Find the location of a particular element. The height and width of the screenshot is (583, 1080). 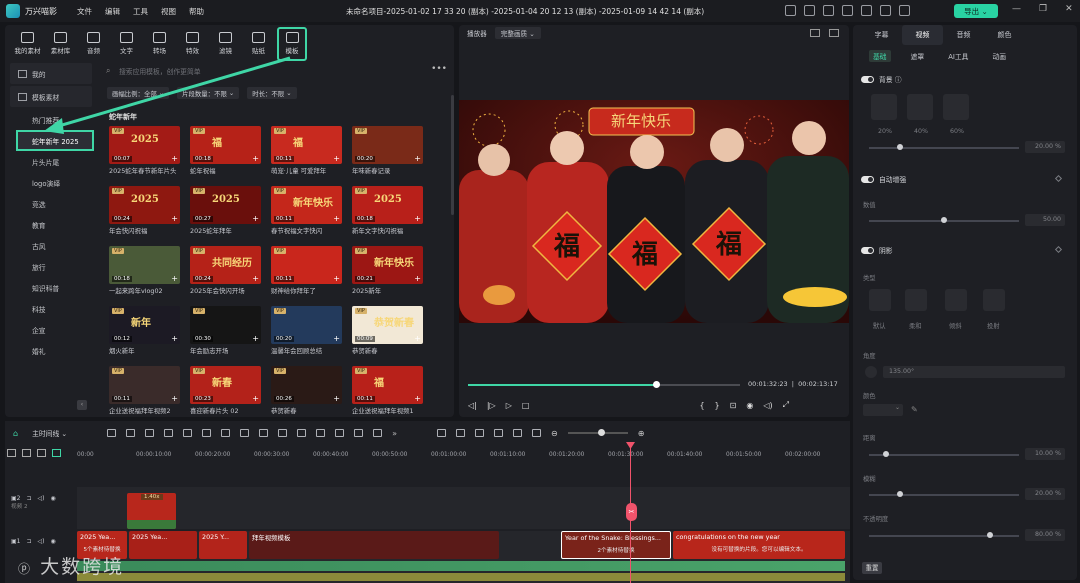

track-2-lock-icon: ⊐ is located at coordinates (29, 498).